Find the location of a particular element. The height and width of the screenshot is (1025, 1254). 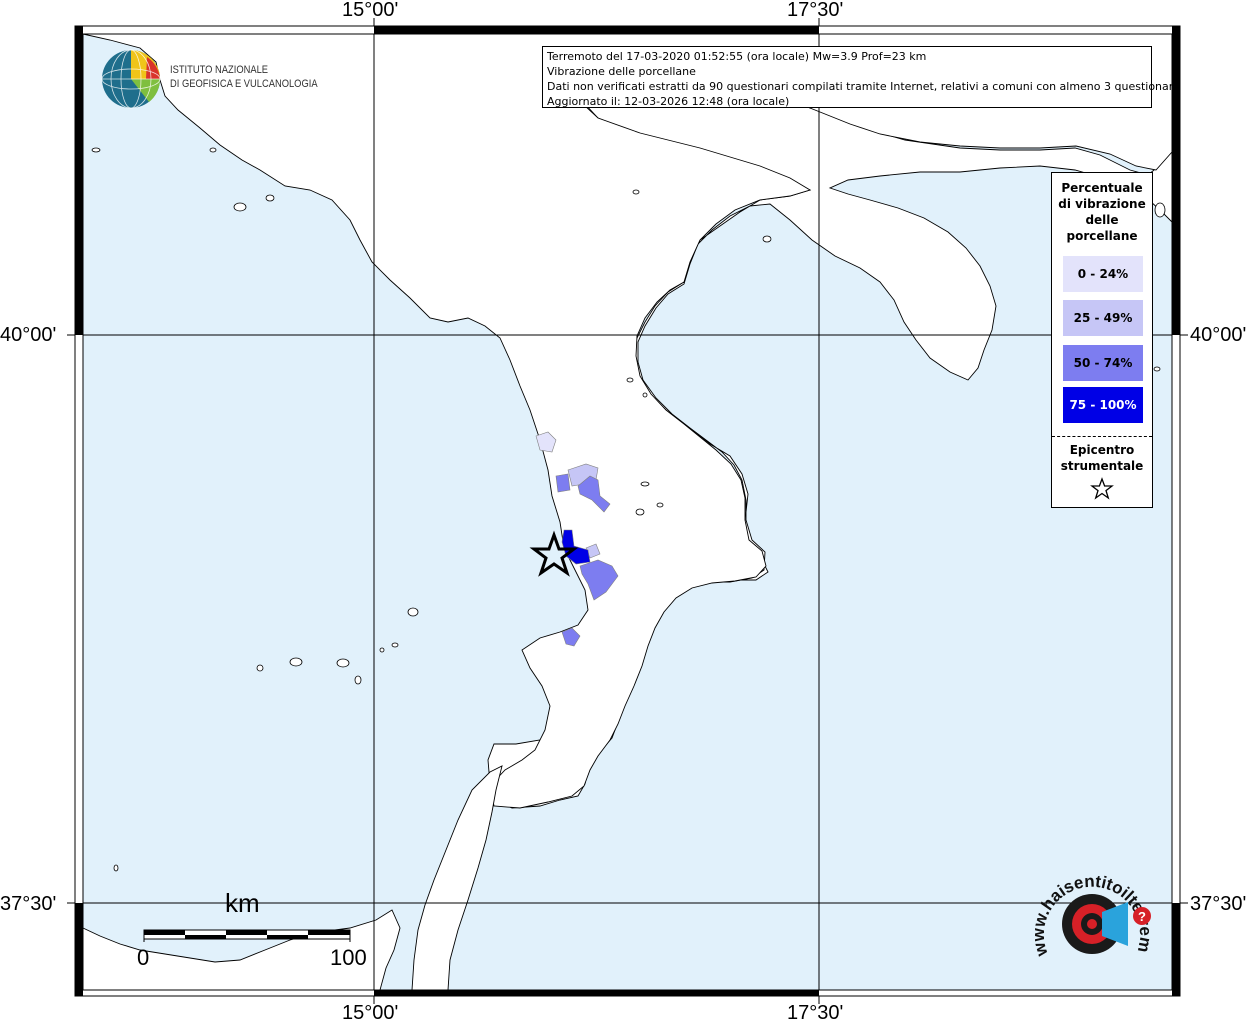

ingv-logo-line1: ISTITUTO NAZIONALE is located at coordinates (219, 70).